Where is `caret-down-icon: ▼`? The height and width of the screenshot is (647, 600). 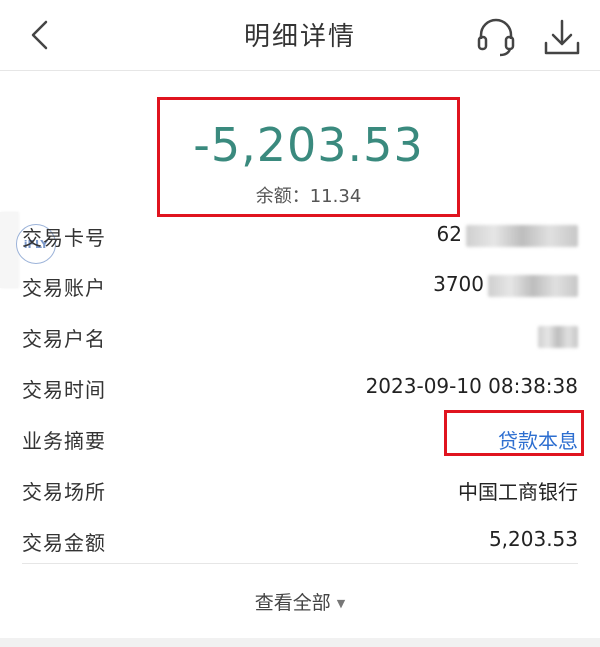
caret-down-icon: ▼ is located at coordinates (341, 603).